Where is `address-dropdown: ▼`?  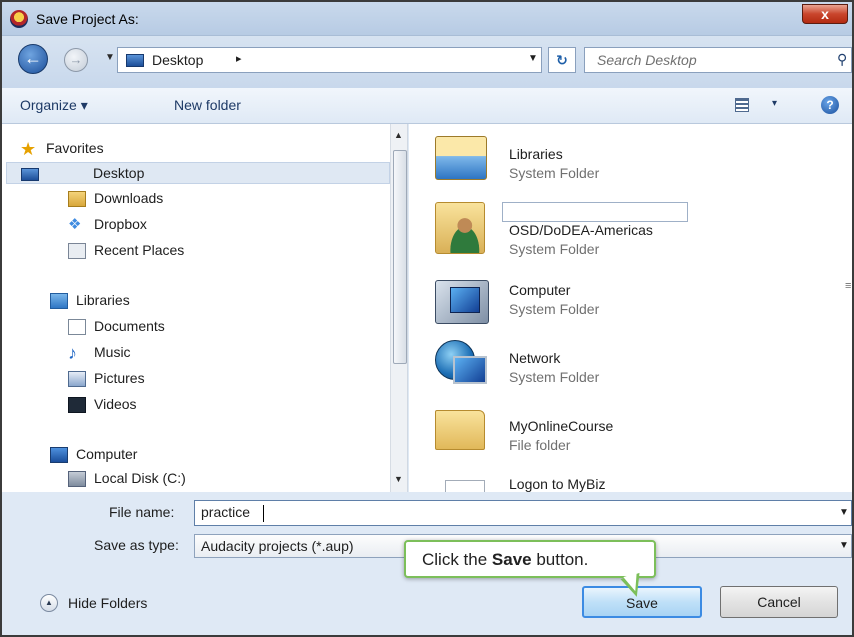 address-dropdown: ▼ is located at coordinates (533, 58).